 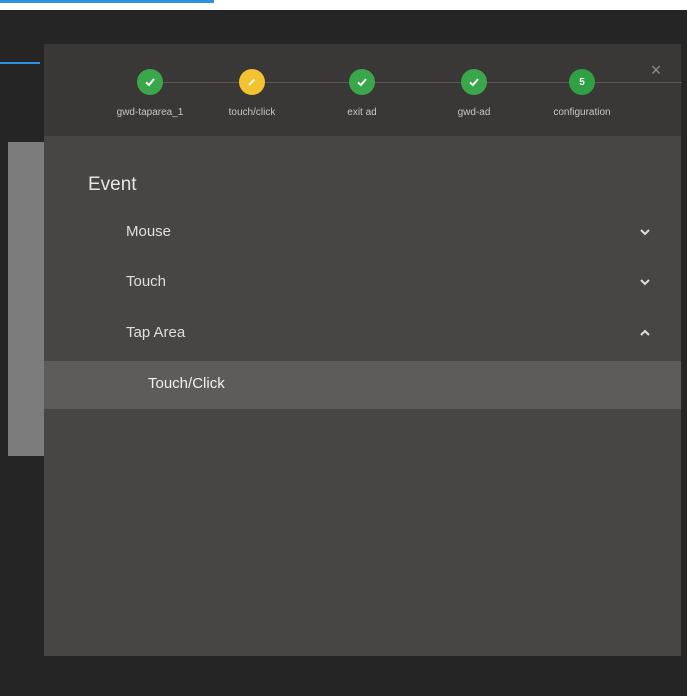 What do you see at coordinates (582, 82) in the screenshot?
I see `step-number-badge: 5` at bounding box center [582, 82].